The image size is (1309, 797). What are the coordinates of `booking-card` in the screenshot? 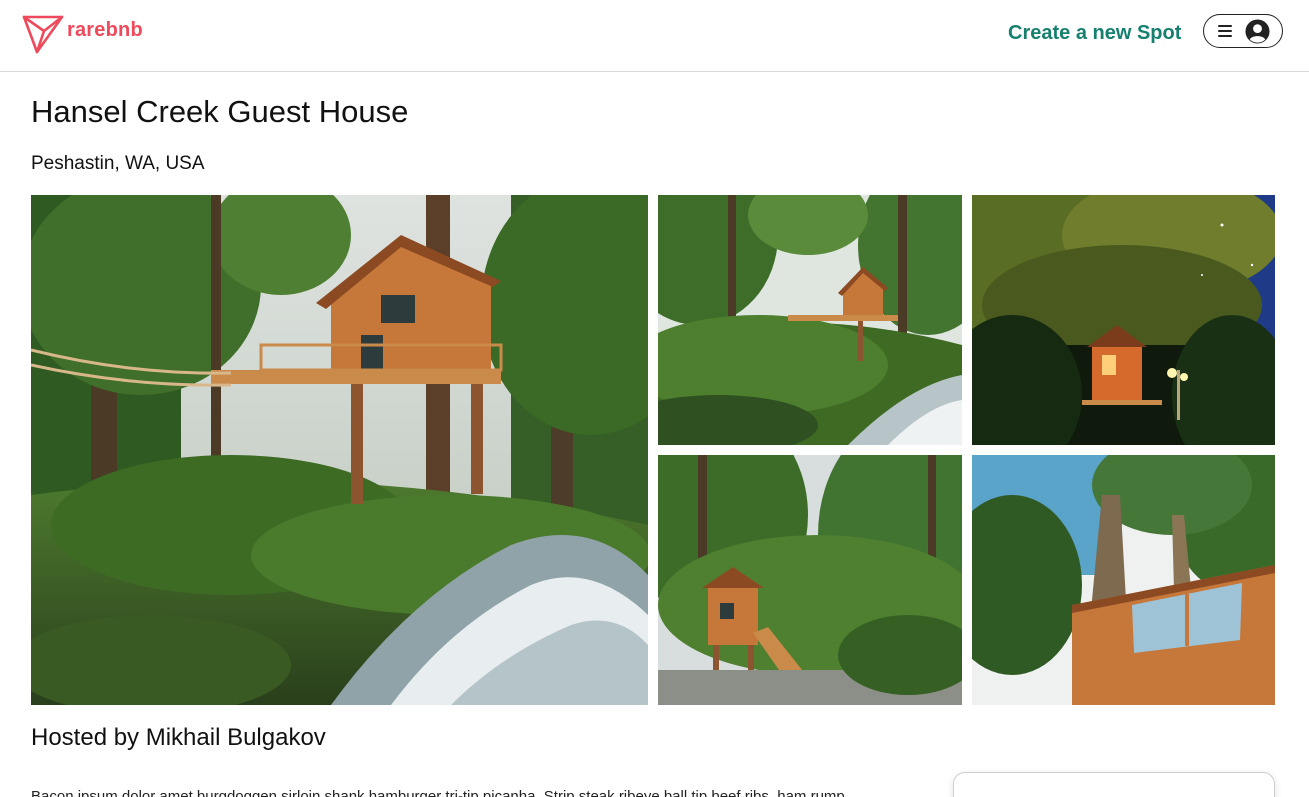 It's located at (1114, 784).